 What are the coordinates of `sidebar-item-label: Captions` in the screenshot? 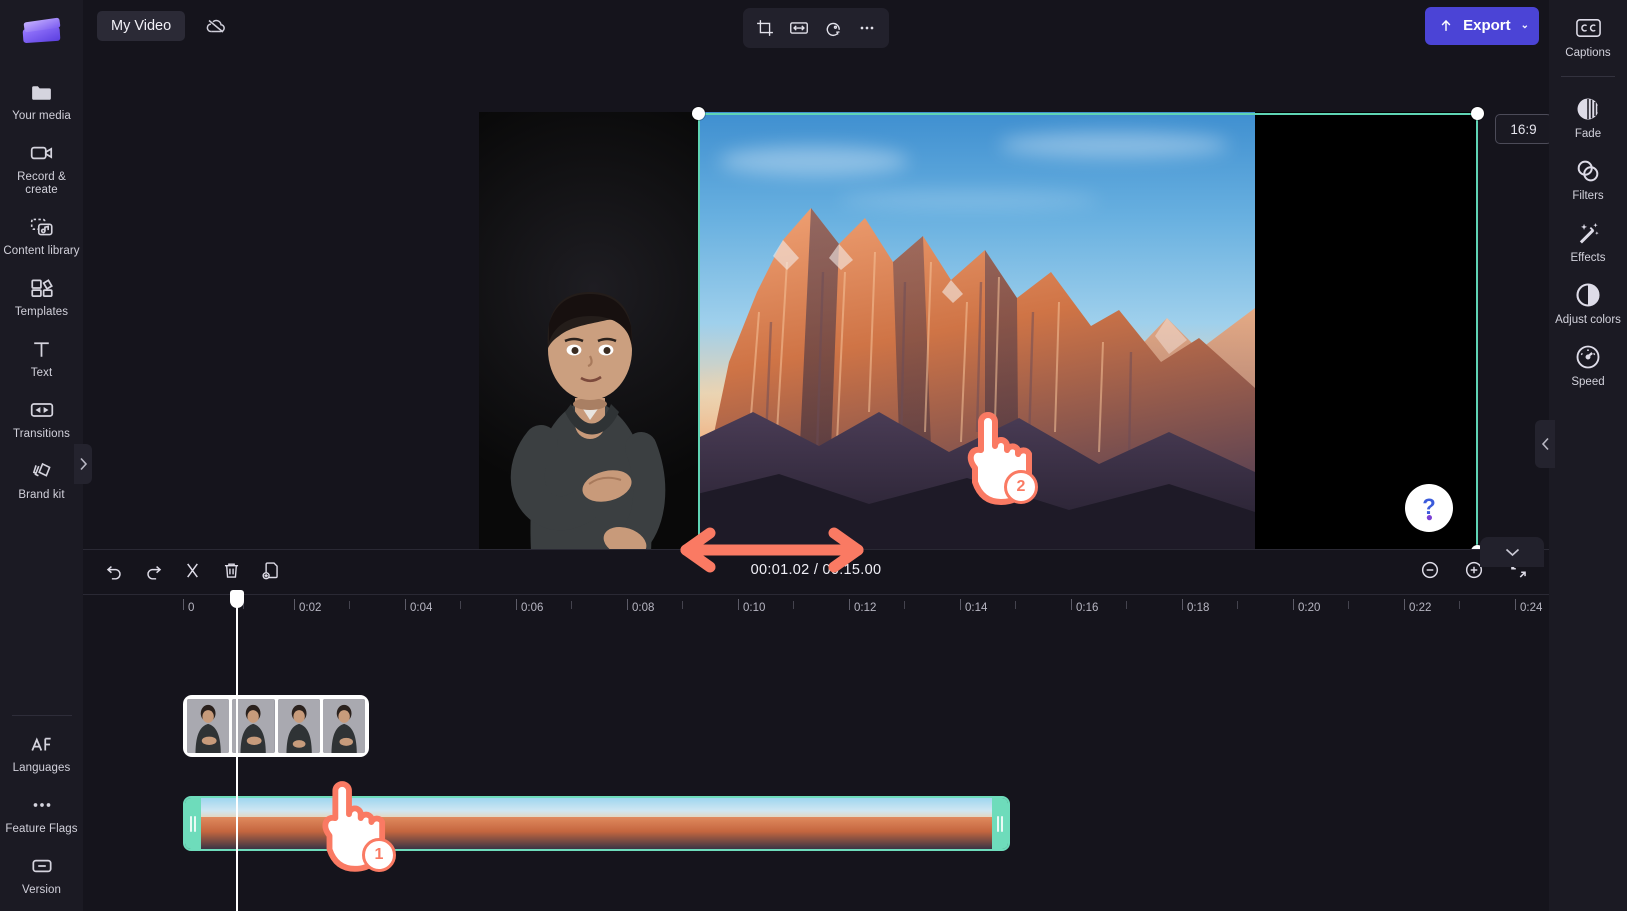 It's located at (1588, 53).